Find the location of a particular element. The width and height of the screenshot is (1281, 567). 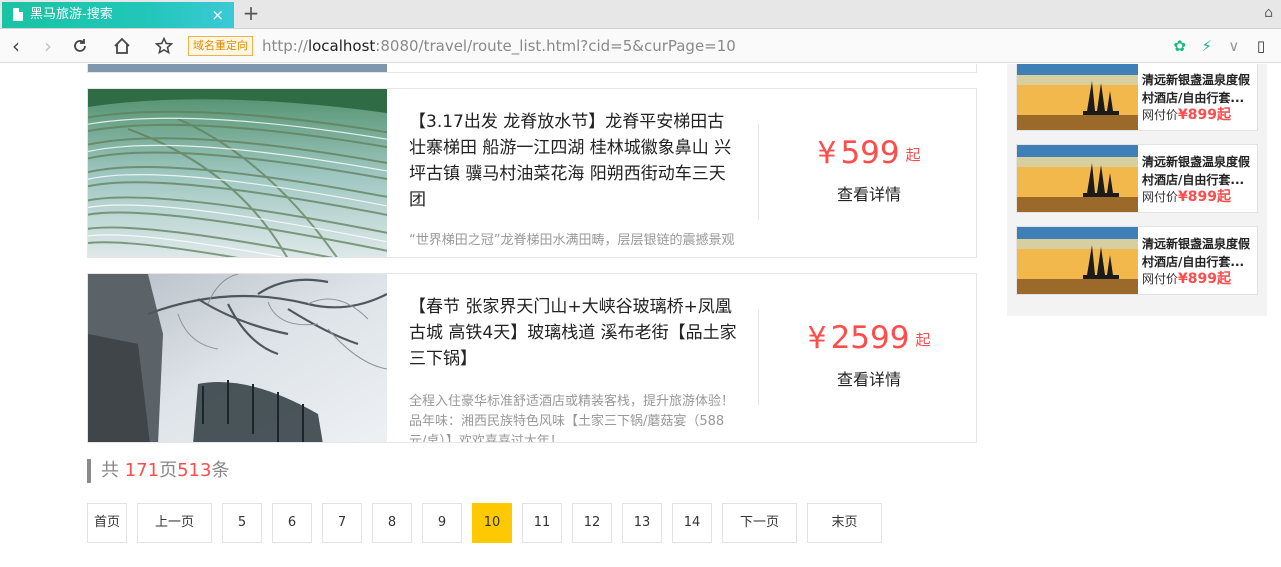

extension-icon: ✿ is located at coordinates (1180, 46).